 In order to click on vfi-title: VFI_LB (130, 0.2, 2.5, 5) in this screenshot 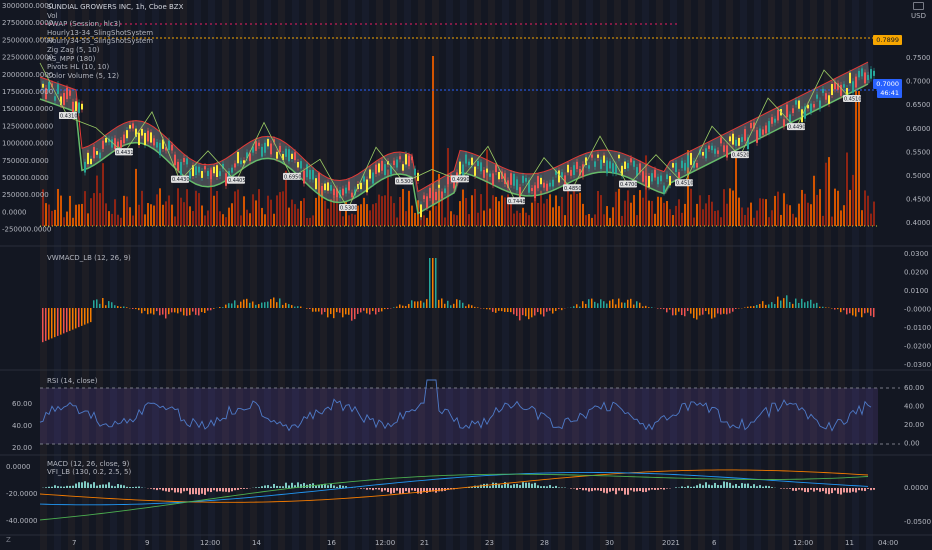, I will do `click(89, 472)`.